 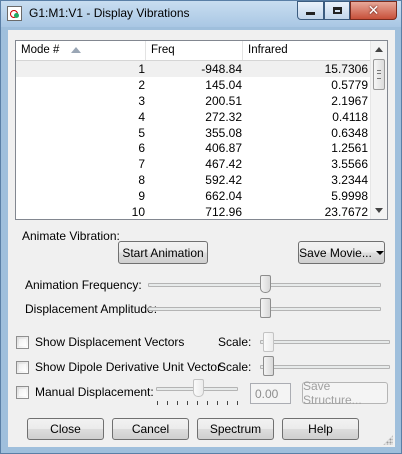 What do you see at coordinates (325, 342) in the screenshot?
I see `displacement-scale-track` at bounding box center [325, 342].